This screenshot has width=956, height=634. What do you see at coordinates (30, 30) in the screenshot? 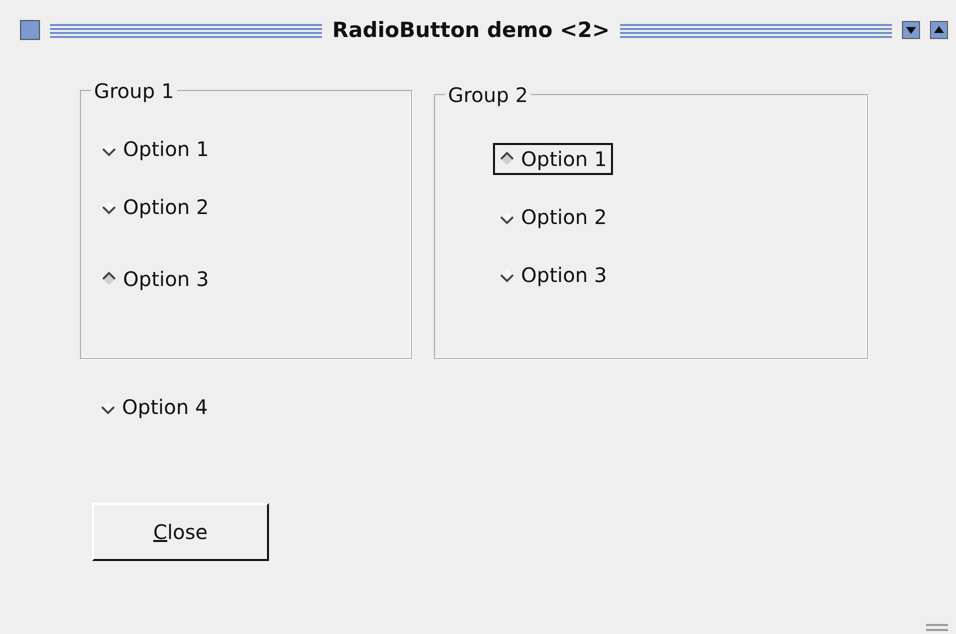
I see `window-menu-icon` at bounding box center [30, 30].